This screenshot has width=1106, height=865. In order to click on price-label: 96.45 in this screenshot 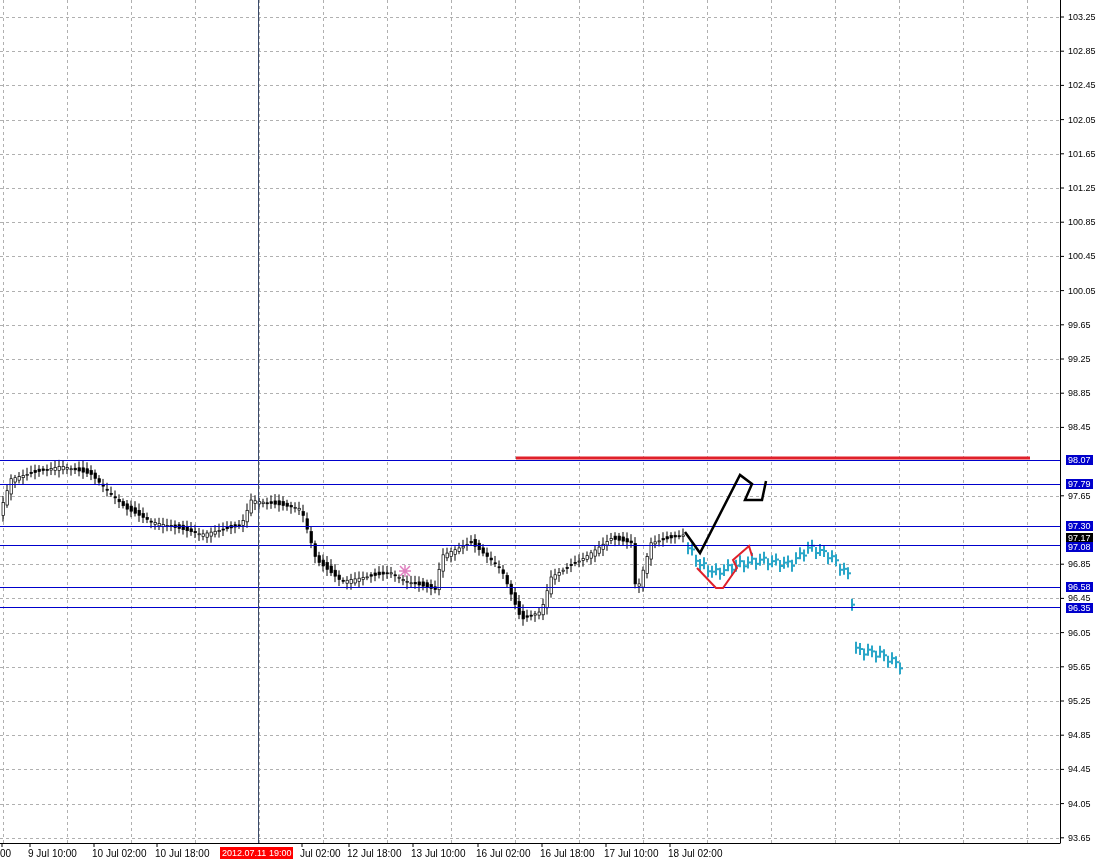, I will do `click(1079, 598)`.